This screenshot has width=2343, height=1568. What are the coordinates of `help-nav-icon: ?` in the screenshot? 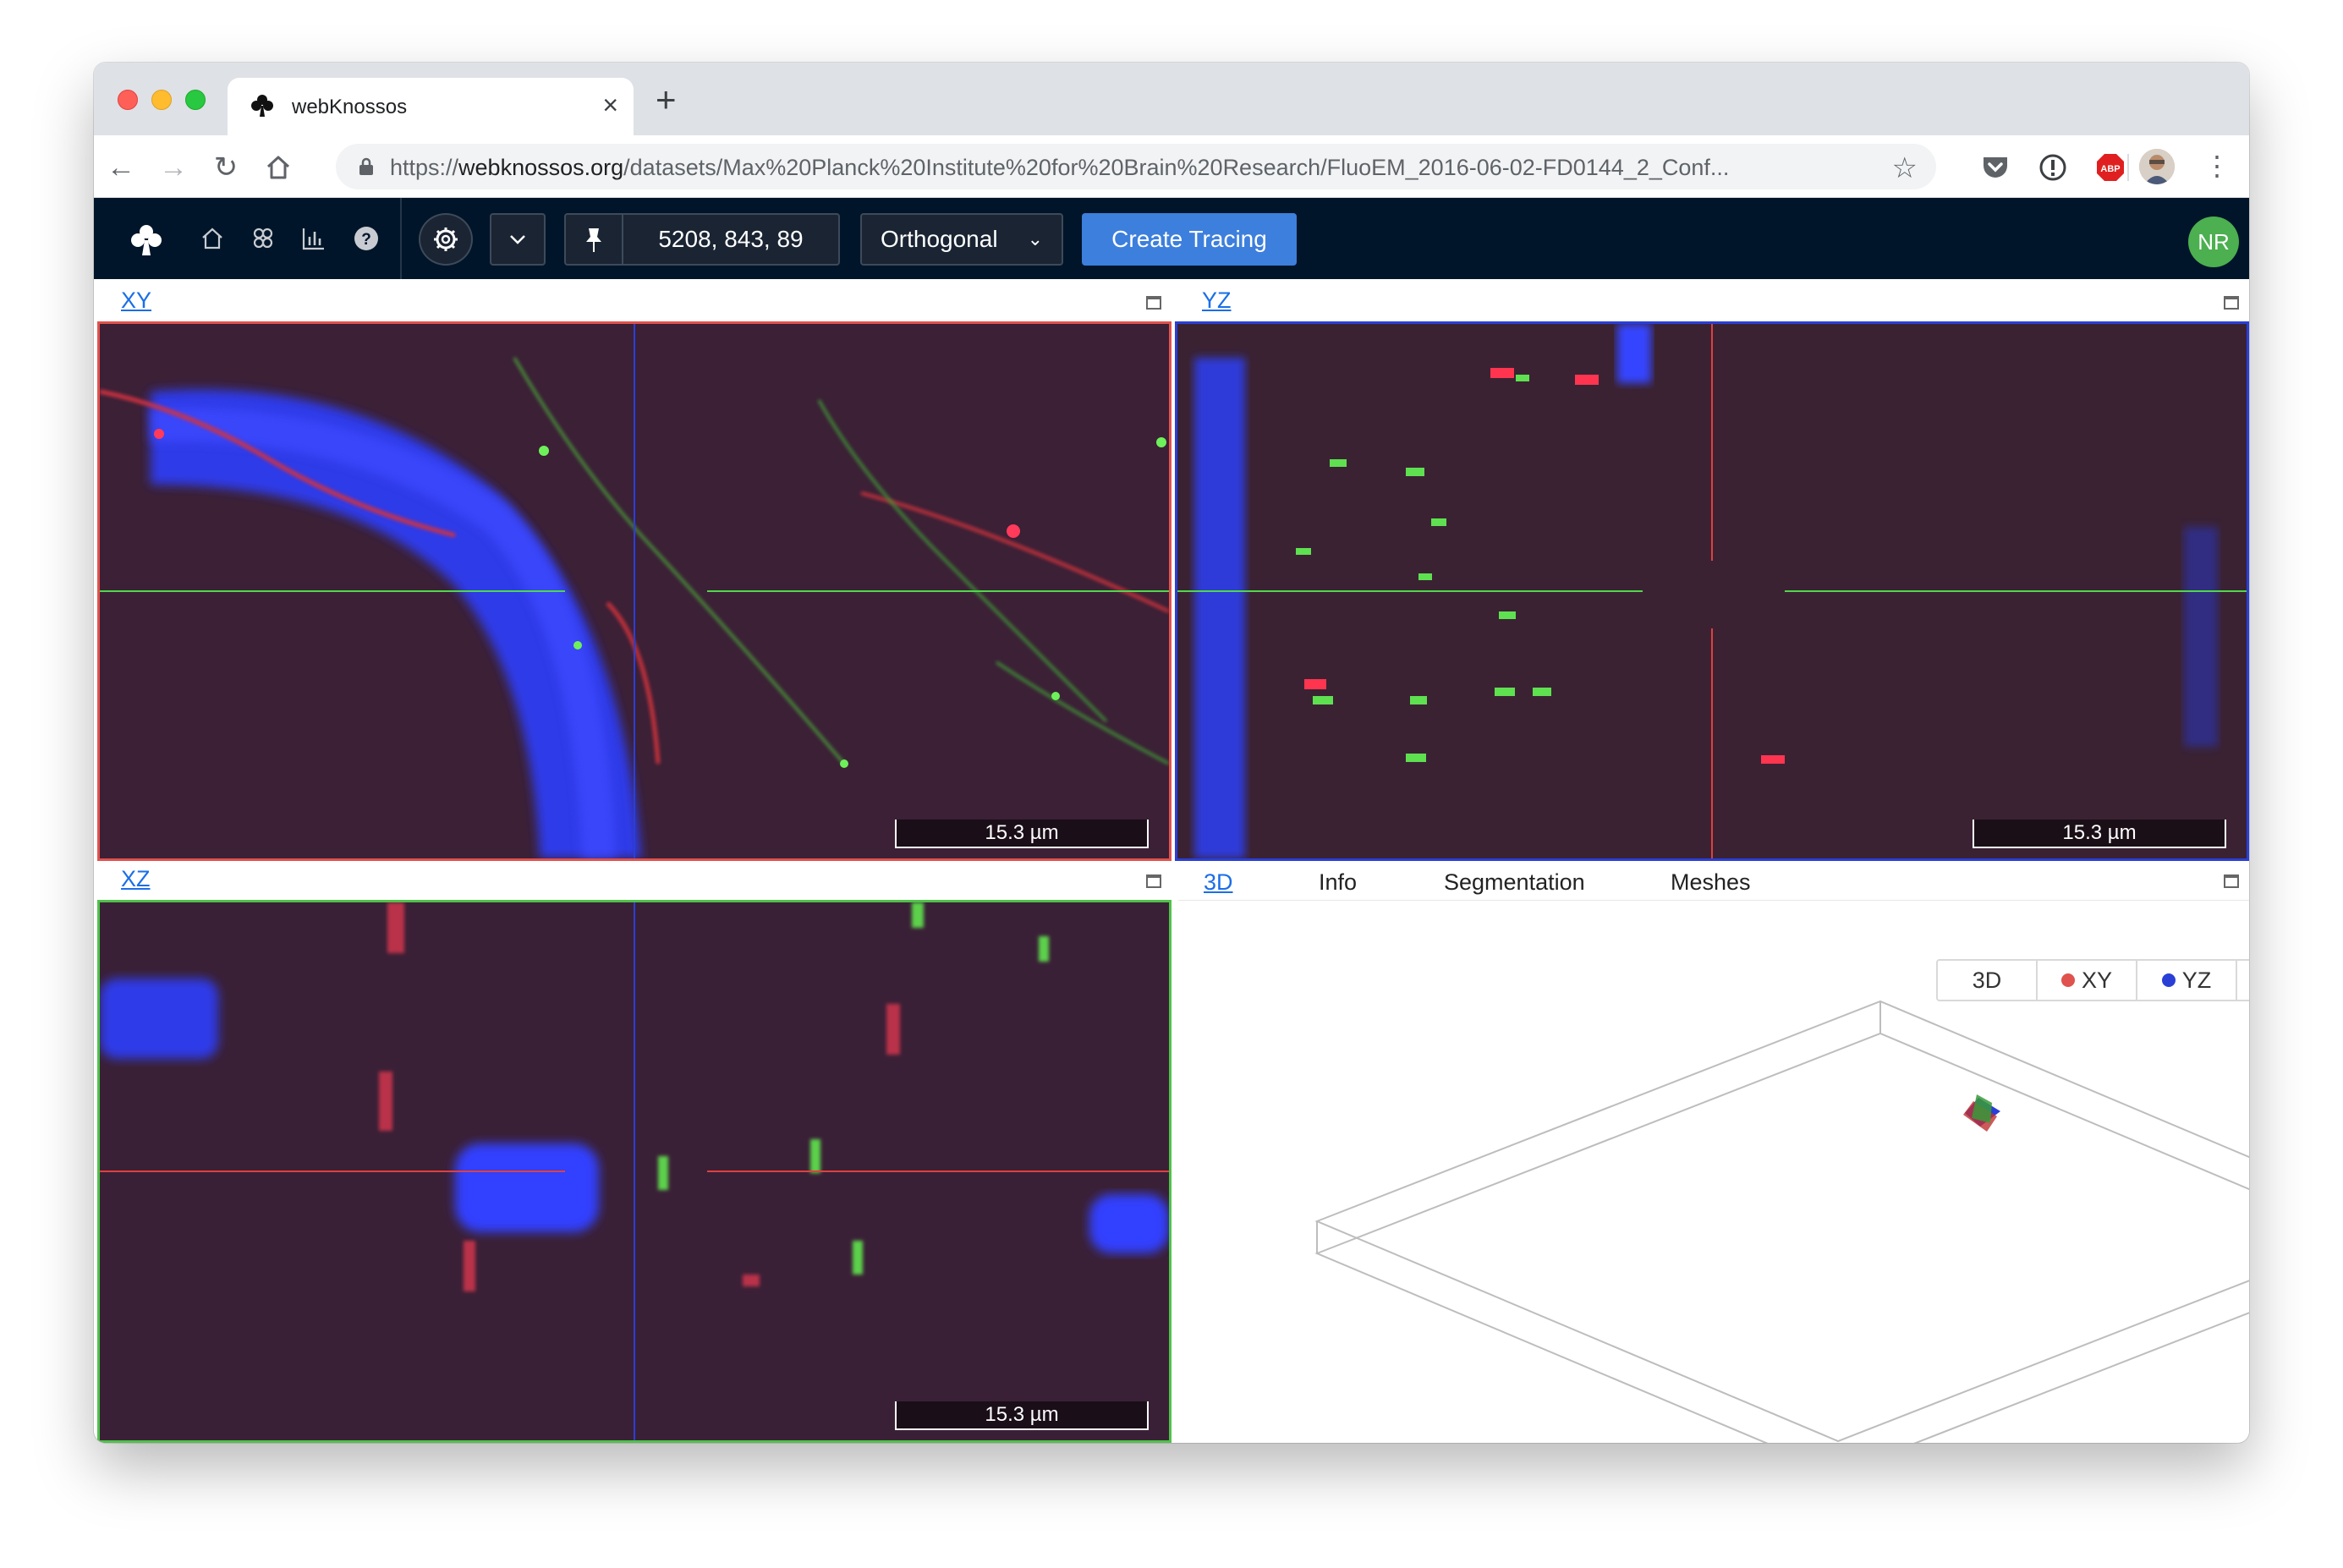 It's located at (367, 238).